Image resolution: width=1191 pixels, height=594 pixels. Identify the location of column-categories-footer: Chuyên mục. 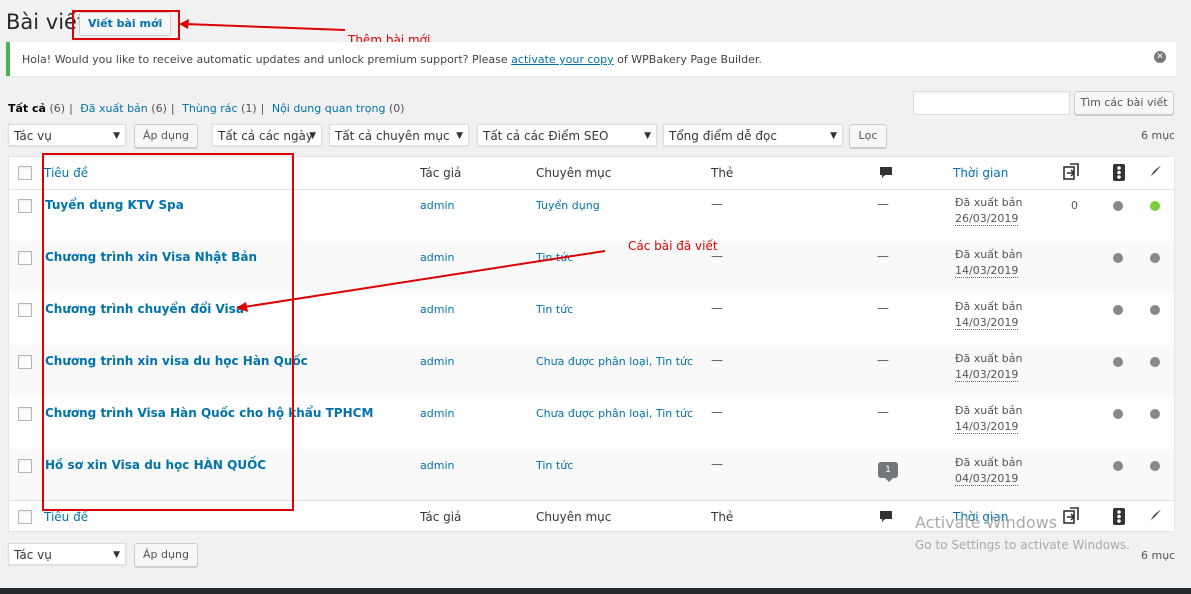
(574, 517).